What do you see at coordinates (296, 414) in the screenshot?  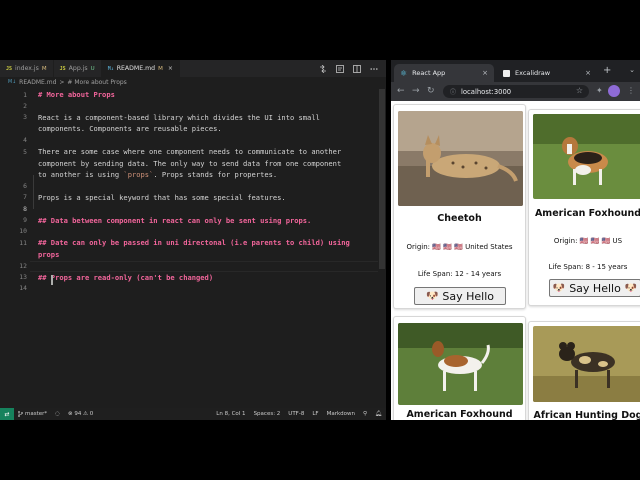 I see `file-encoding: UTF-8` at bounding box center [296, 414].